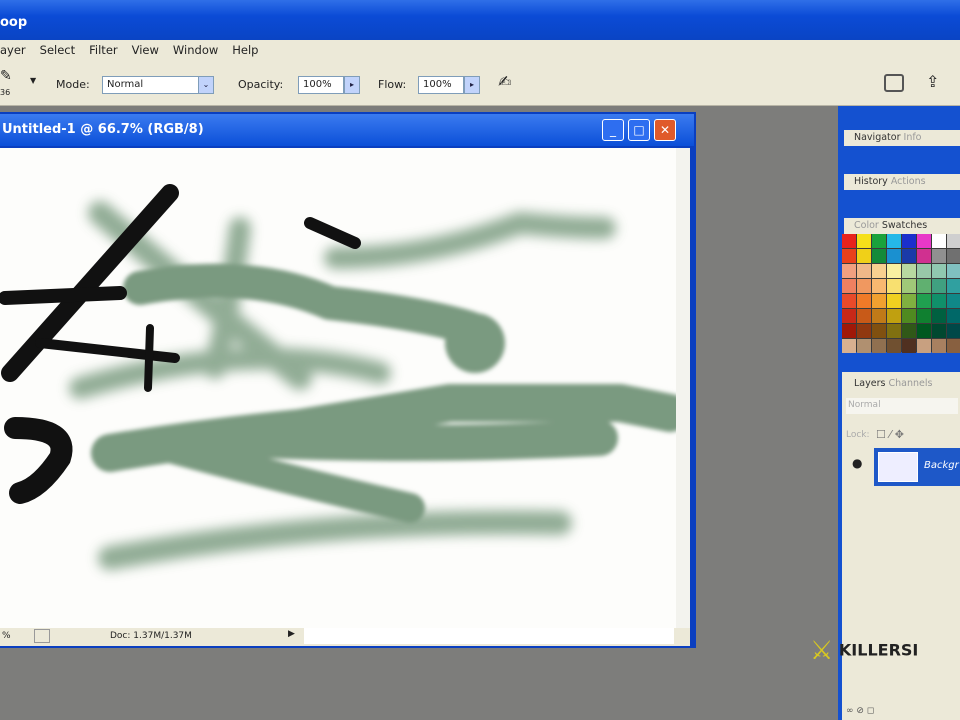 The image size is (960, 720). I want to click on airbrush-icon: ✍, so click(504, 81).